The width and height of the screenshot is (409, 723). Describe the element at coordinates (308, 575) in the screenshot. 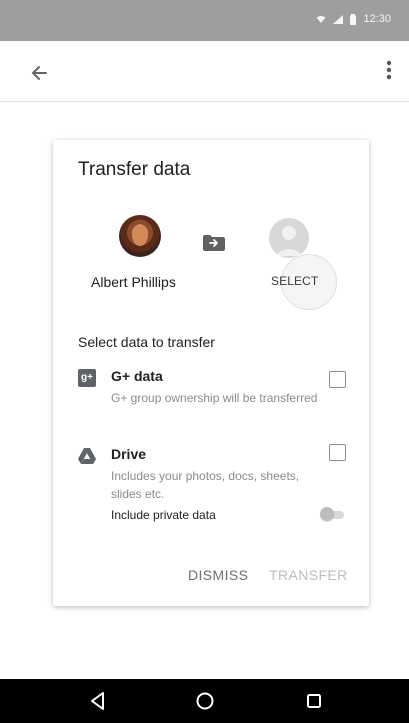

I see `transfer-button: TRANSFER` at that location.